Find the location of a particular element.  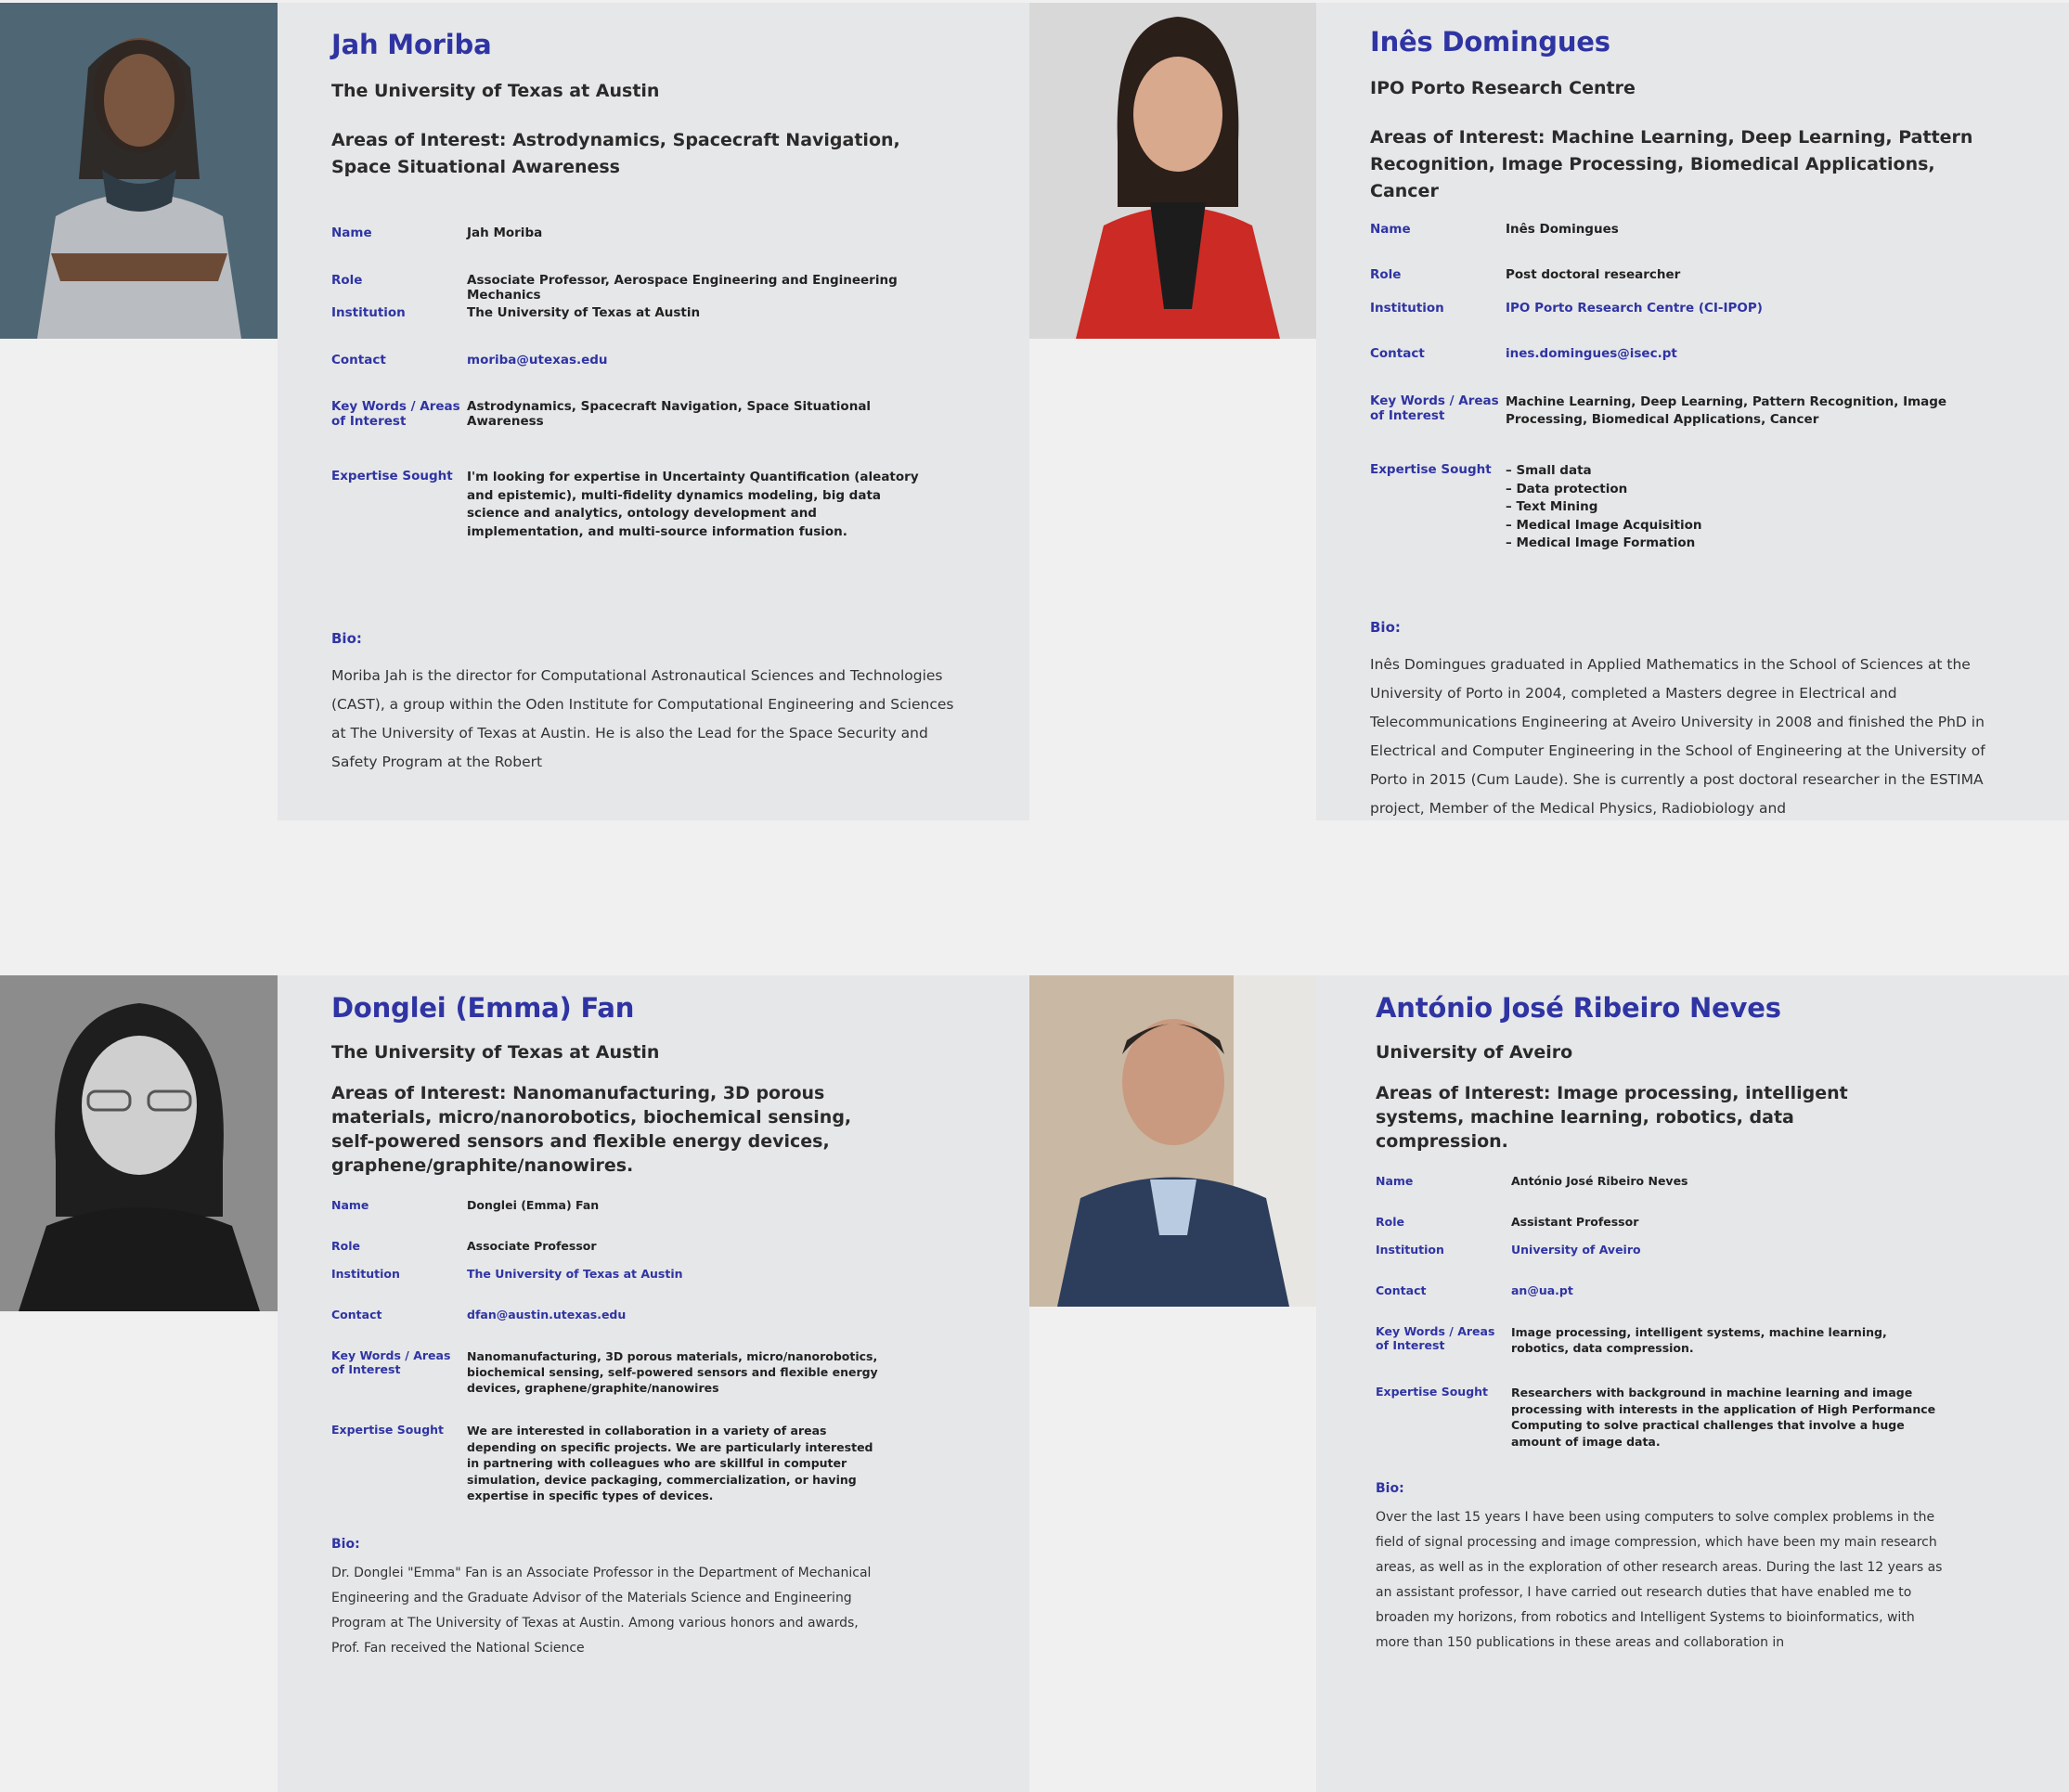

institution-link: University of Aveiro is located at coordinates (1726, 1263).